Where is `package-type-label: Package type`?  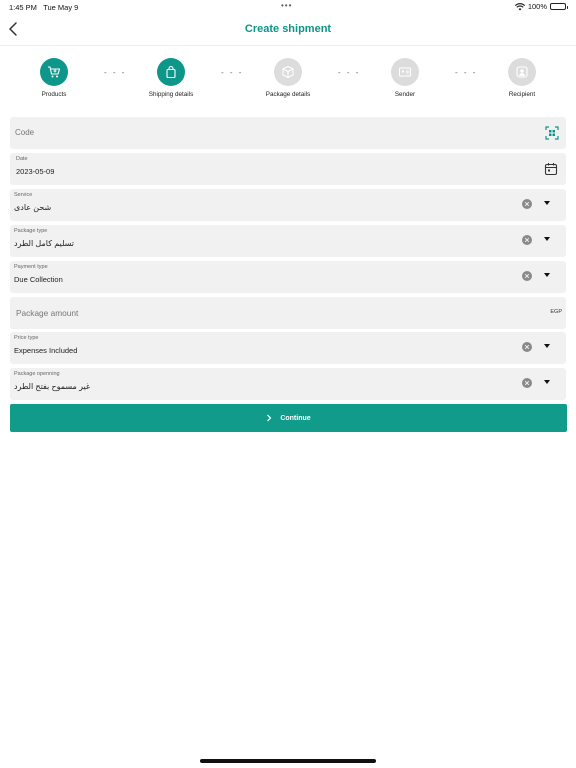
package-type-label: Package type is located at coordinates (31, 231).